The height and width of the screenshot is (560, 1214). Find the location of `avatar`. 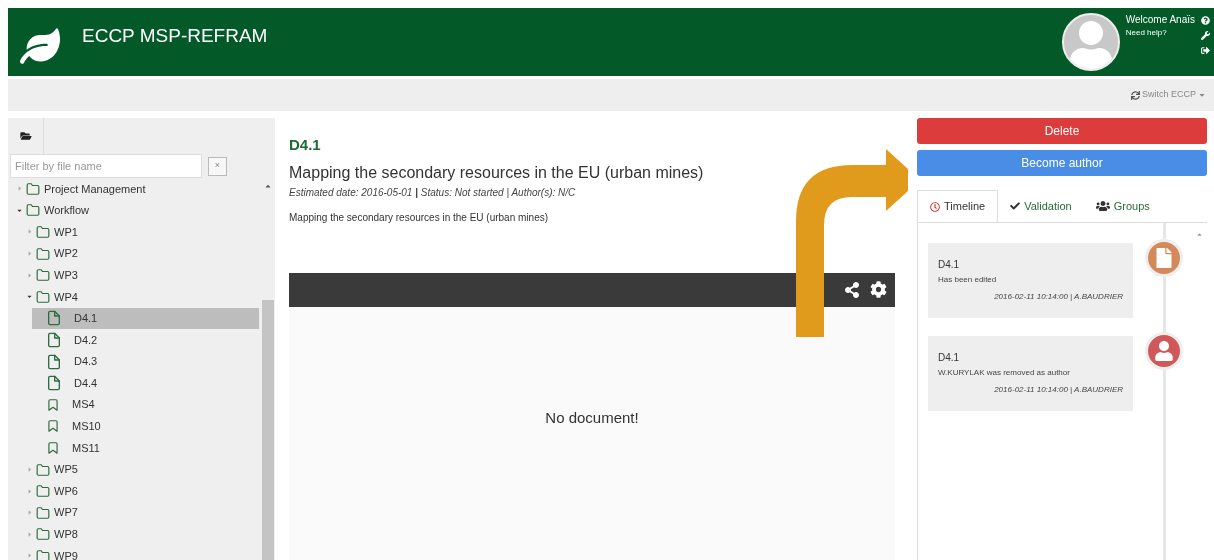

avatar is located at coordinates (1090, 42).